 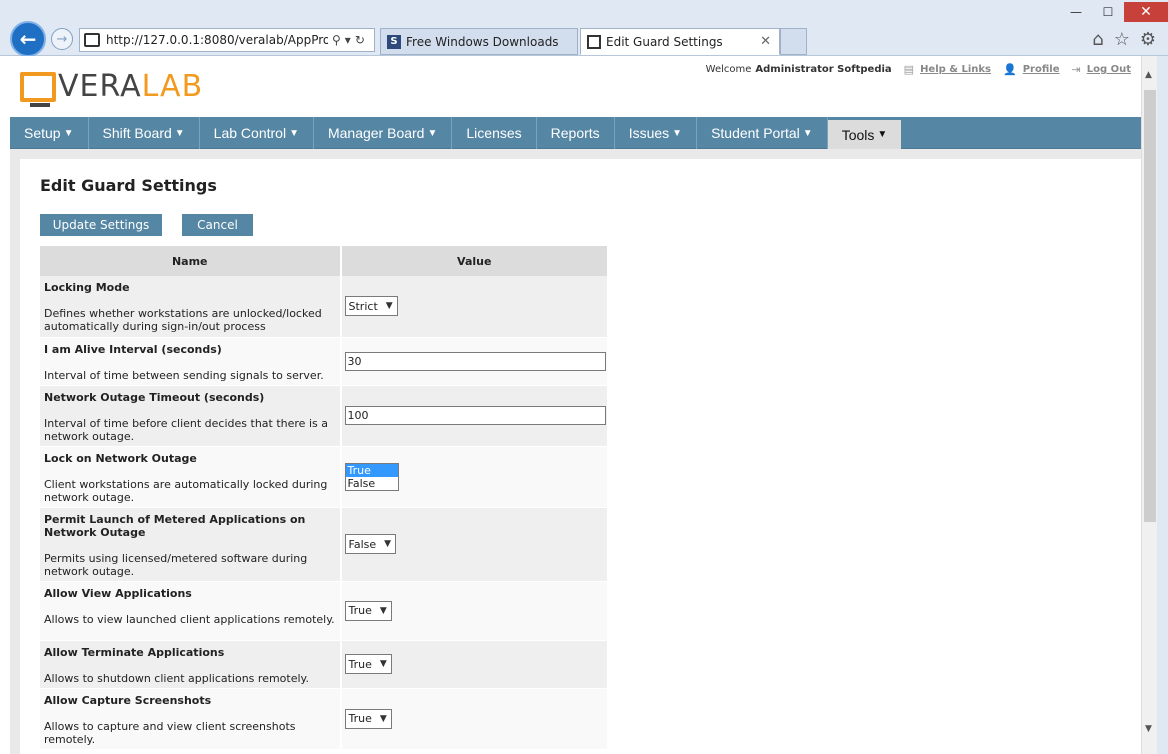 I want to click on capture-screenshots-select: True ▼, so click(x=368, y=718).